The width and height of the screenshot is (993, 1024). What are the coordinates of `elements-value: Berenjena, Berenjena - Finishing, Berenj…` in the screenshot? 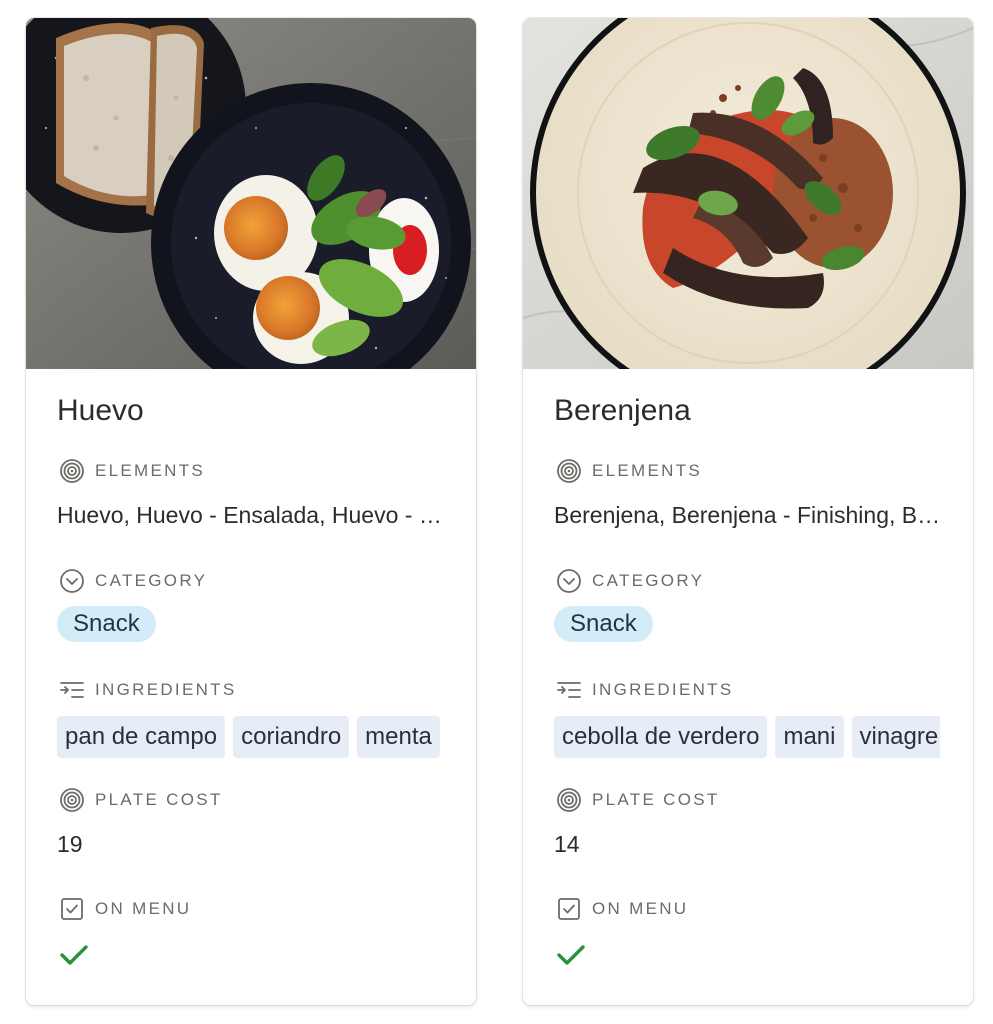 It's located at (749, 515).